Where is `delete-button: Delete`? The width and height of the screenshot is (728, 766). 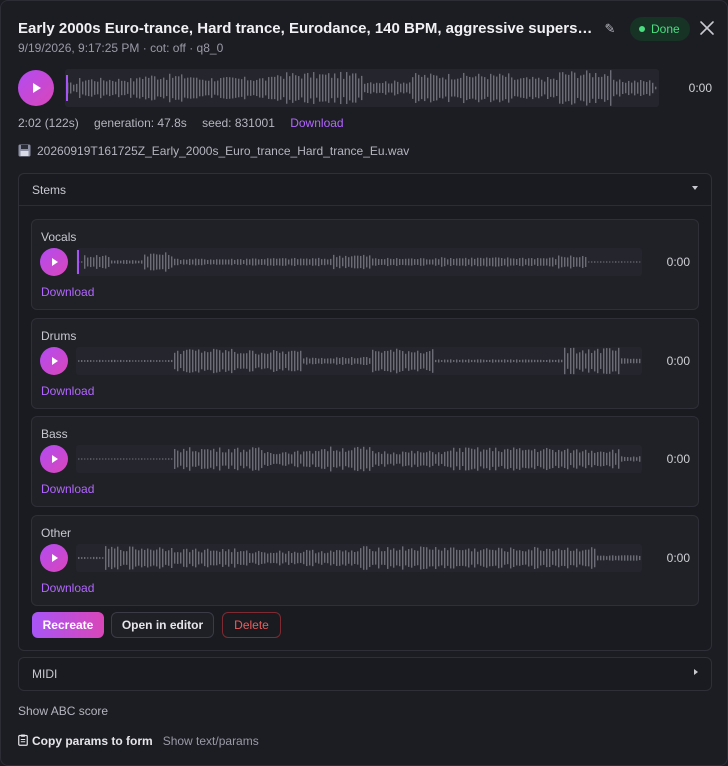 delete-button: Delete is located at coordinates (251, 625).